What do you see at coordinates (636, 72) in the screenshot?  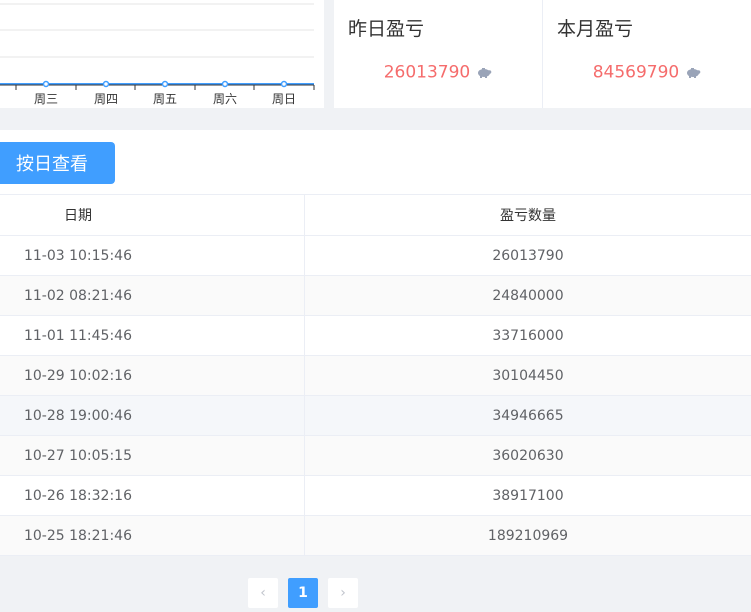 I see `month-pnl-value: 84569790` at bounding box center [636, 72].